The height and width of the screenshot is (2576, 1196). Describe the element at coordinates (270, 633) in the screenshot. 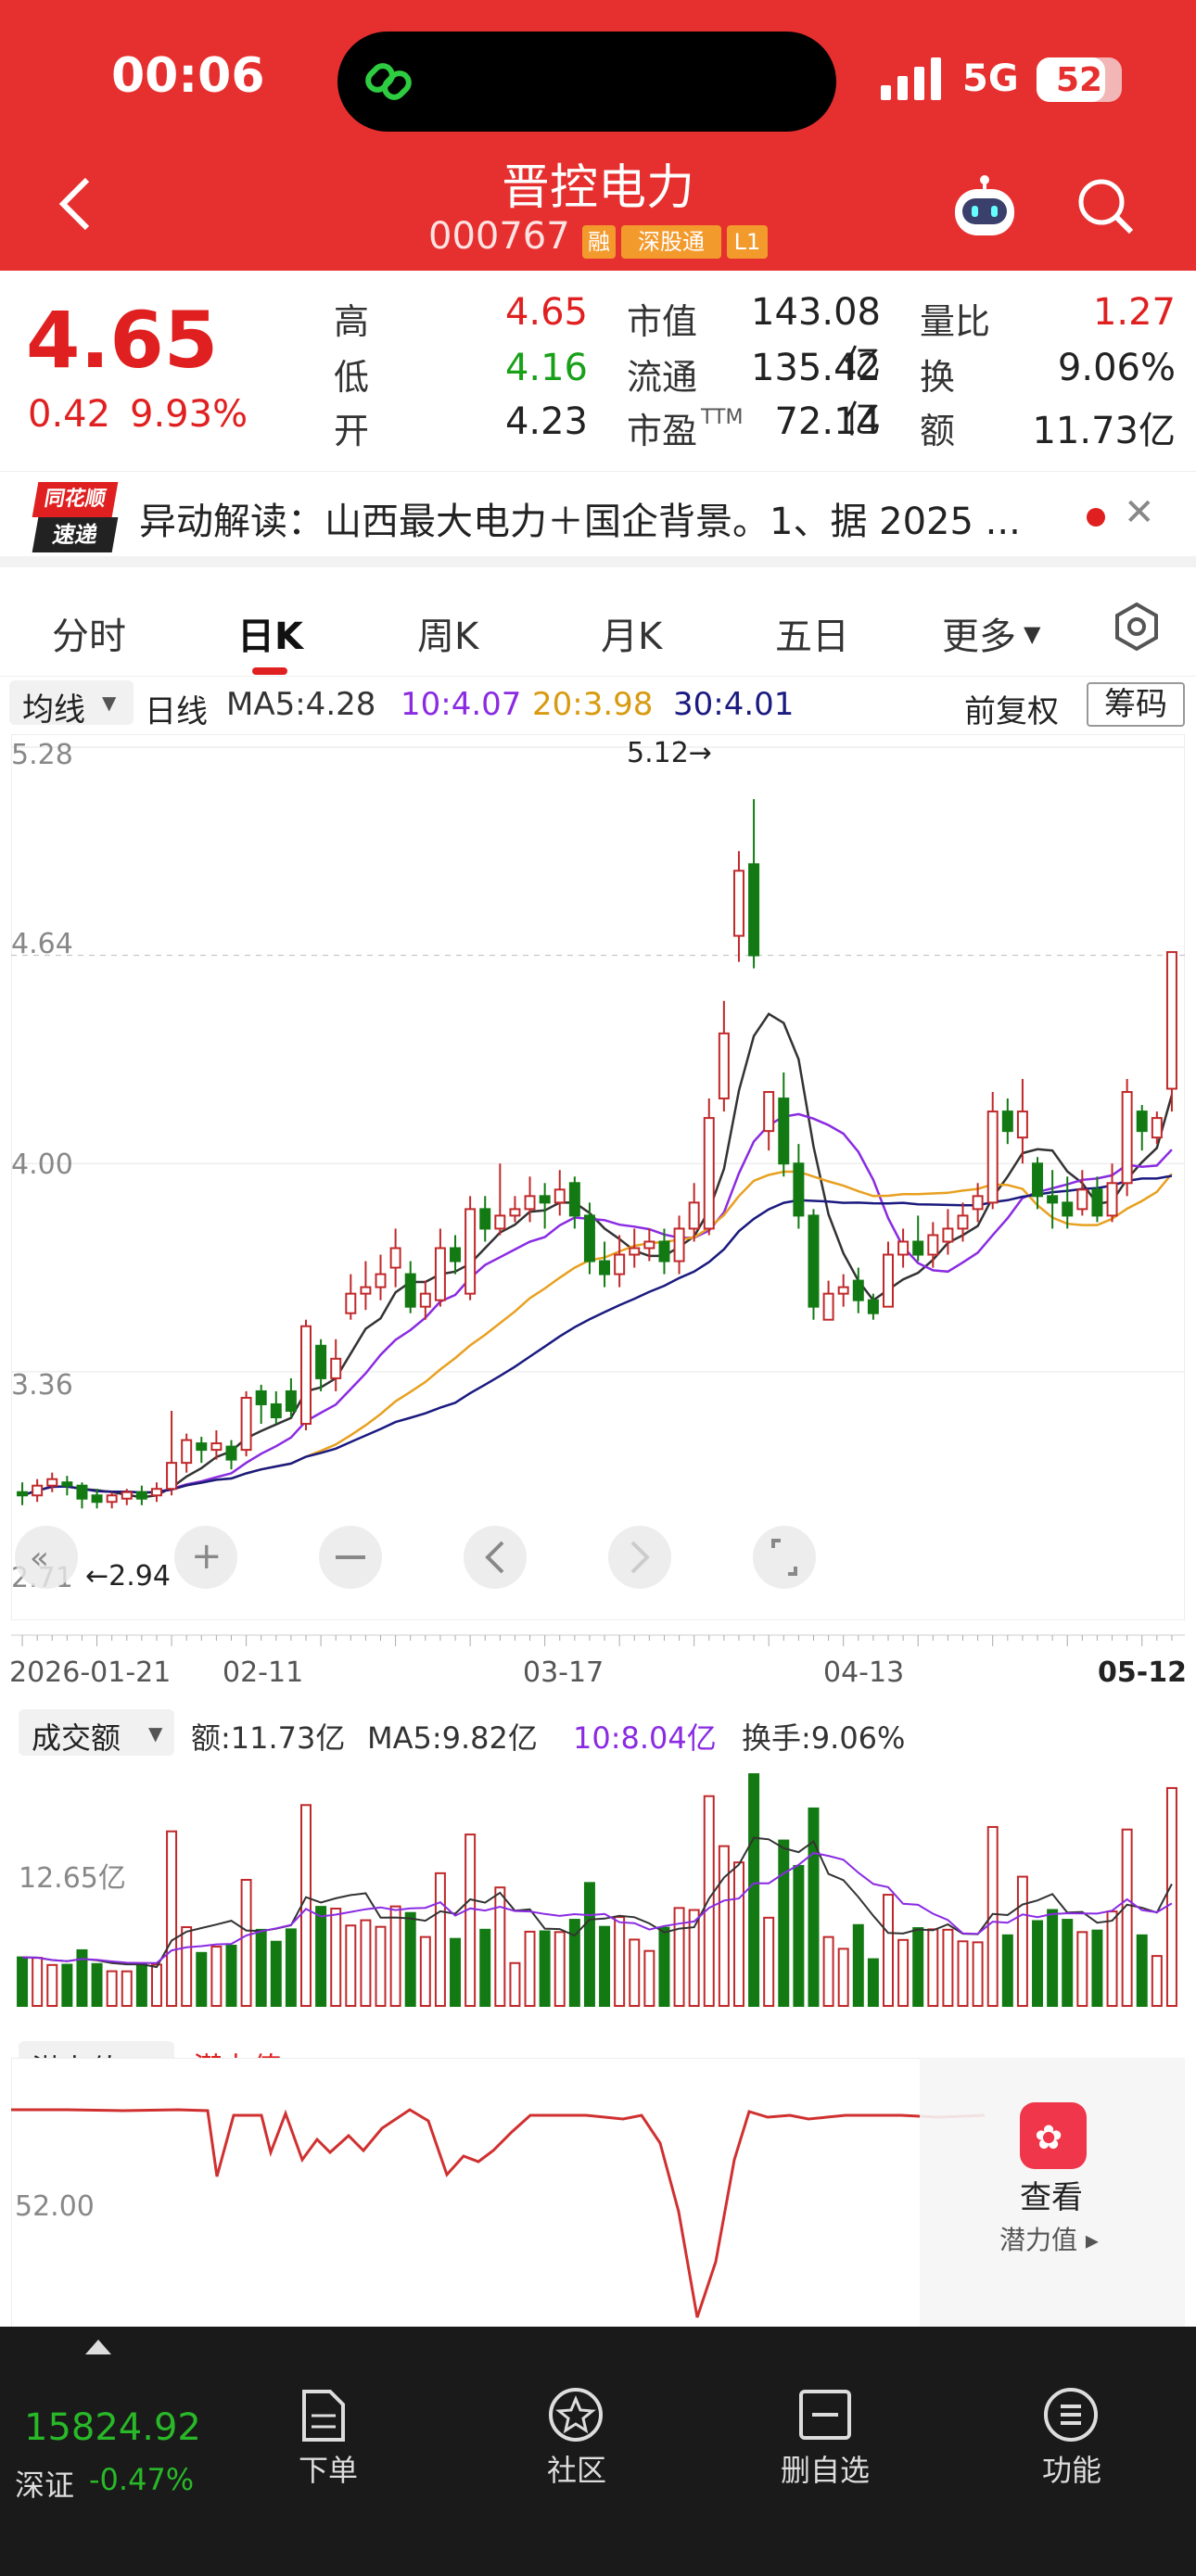

I see `tab-daily: 日K` at that location.